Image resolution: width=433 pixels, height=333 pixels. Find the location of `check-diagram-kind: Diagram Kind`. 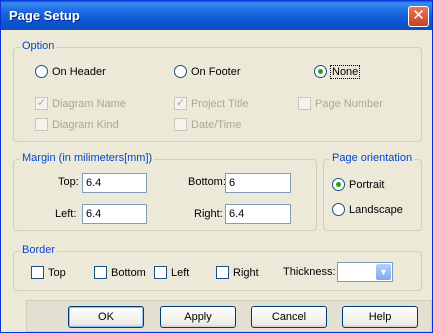

check-diagram-kind: Diagram Kind is located at coordinates (77, 124).